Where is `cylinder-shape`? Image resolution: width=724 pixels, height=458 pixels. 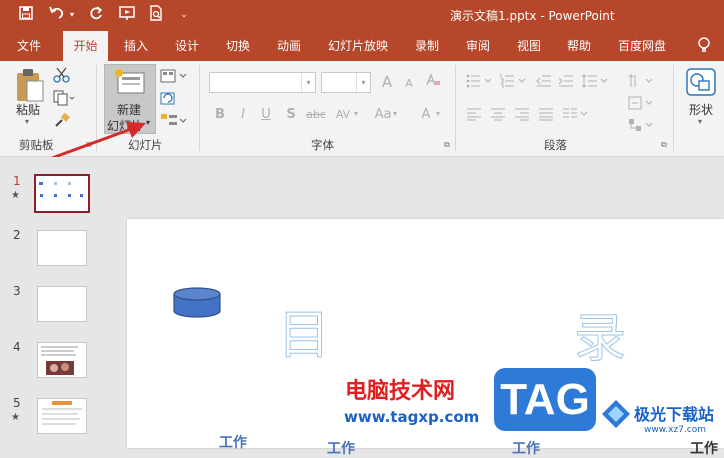
cylinder-shape is located at coordinates (197, 303).